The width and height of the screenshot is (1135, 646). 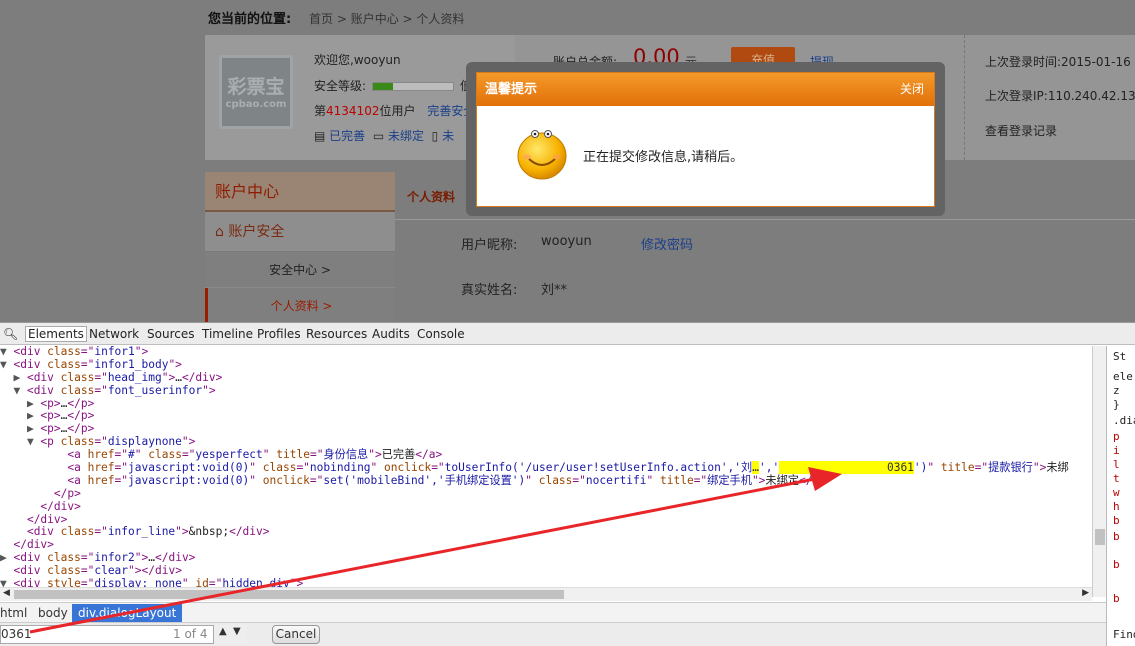 I want to click on sidebar-item-profile: 个人资料 >, so click(x=300, y=305).